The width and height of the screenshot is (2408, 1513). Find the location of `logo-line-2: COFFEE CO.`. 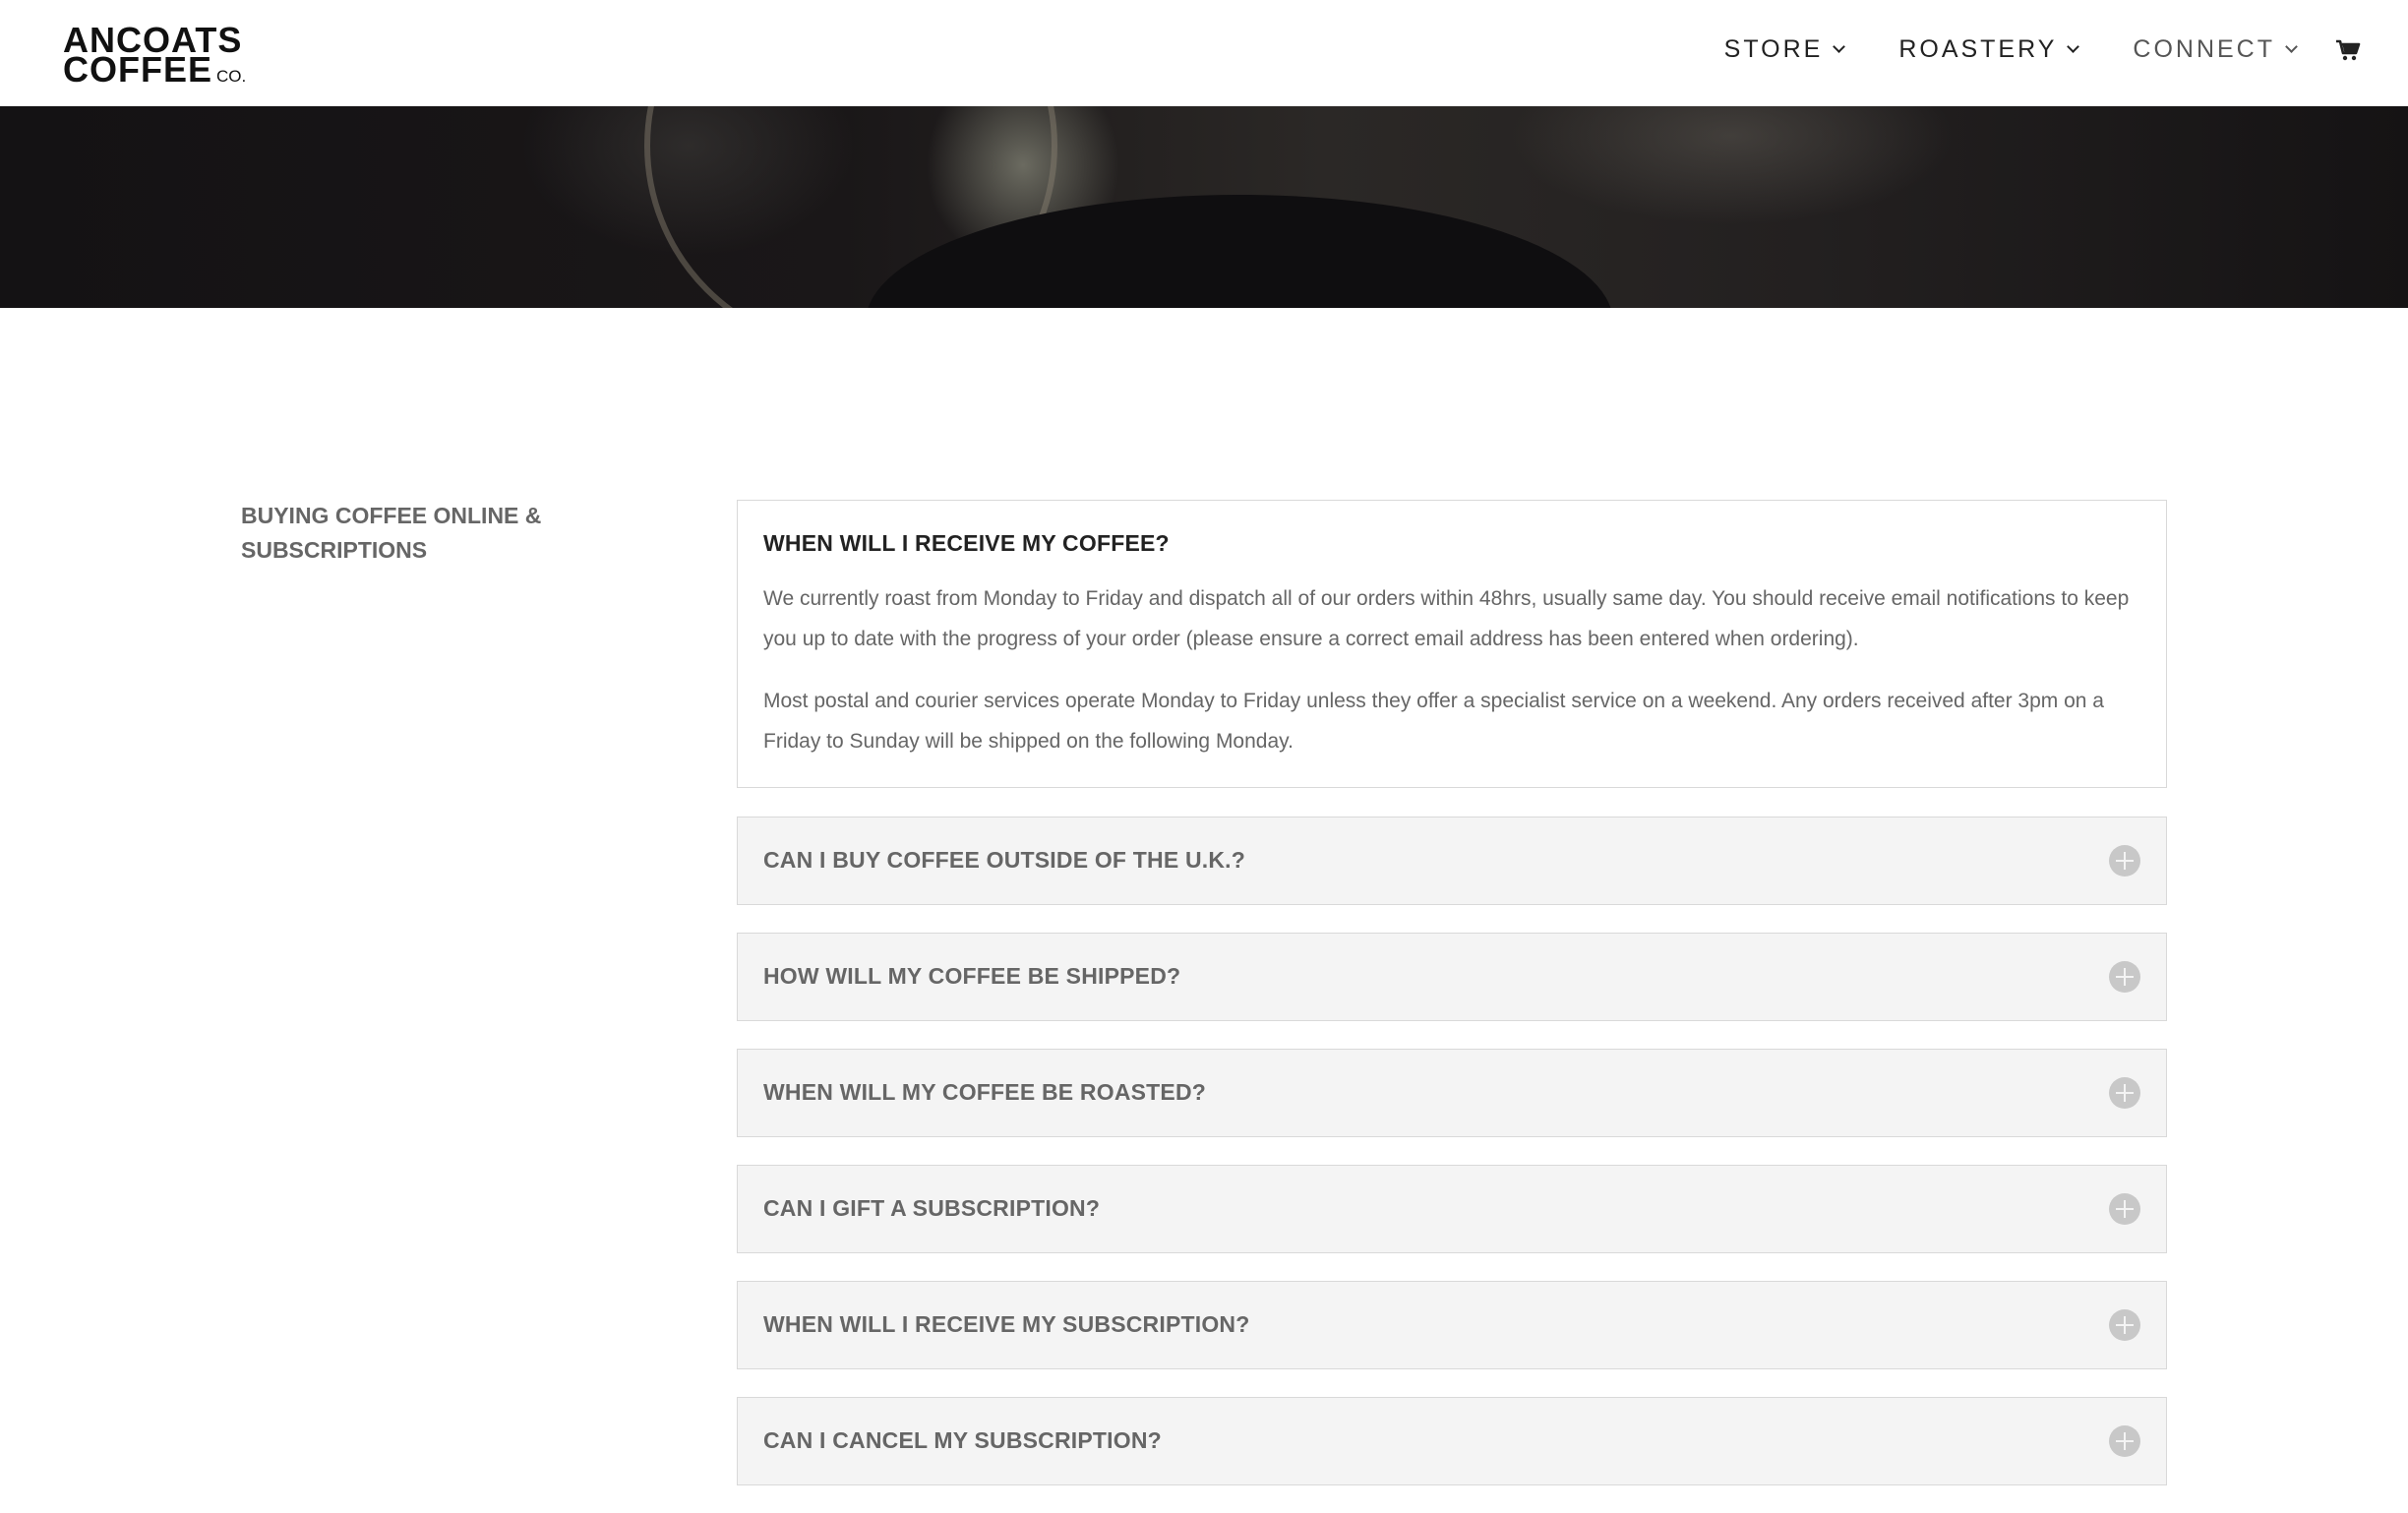

logo-line-2: COFFEE CO. is located at coordinates (156, 71).